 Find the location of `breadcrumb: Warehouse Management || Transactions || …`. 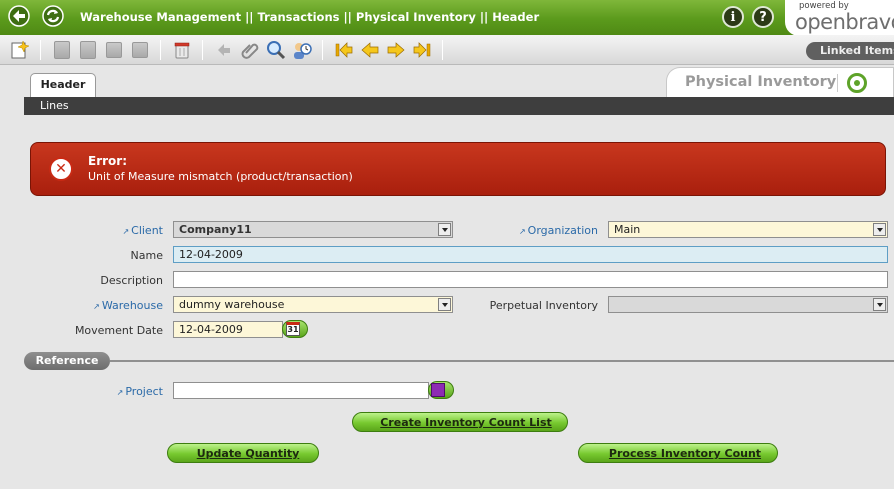

breadcrumb: Warehouse Management || Transactions || … is located at coordinates (310, 17).